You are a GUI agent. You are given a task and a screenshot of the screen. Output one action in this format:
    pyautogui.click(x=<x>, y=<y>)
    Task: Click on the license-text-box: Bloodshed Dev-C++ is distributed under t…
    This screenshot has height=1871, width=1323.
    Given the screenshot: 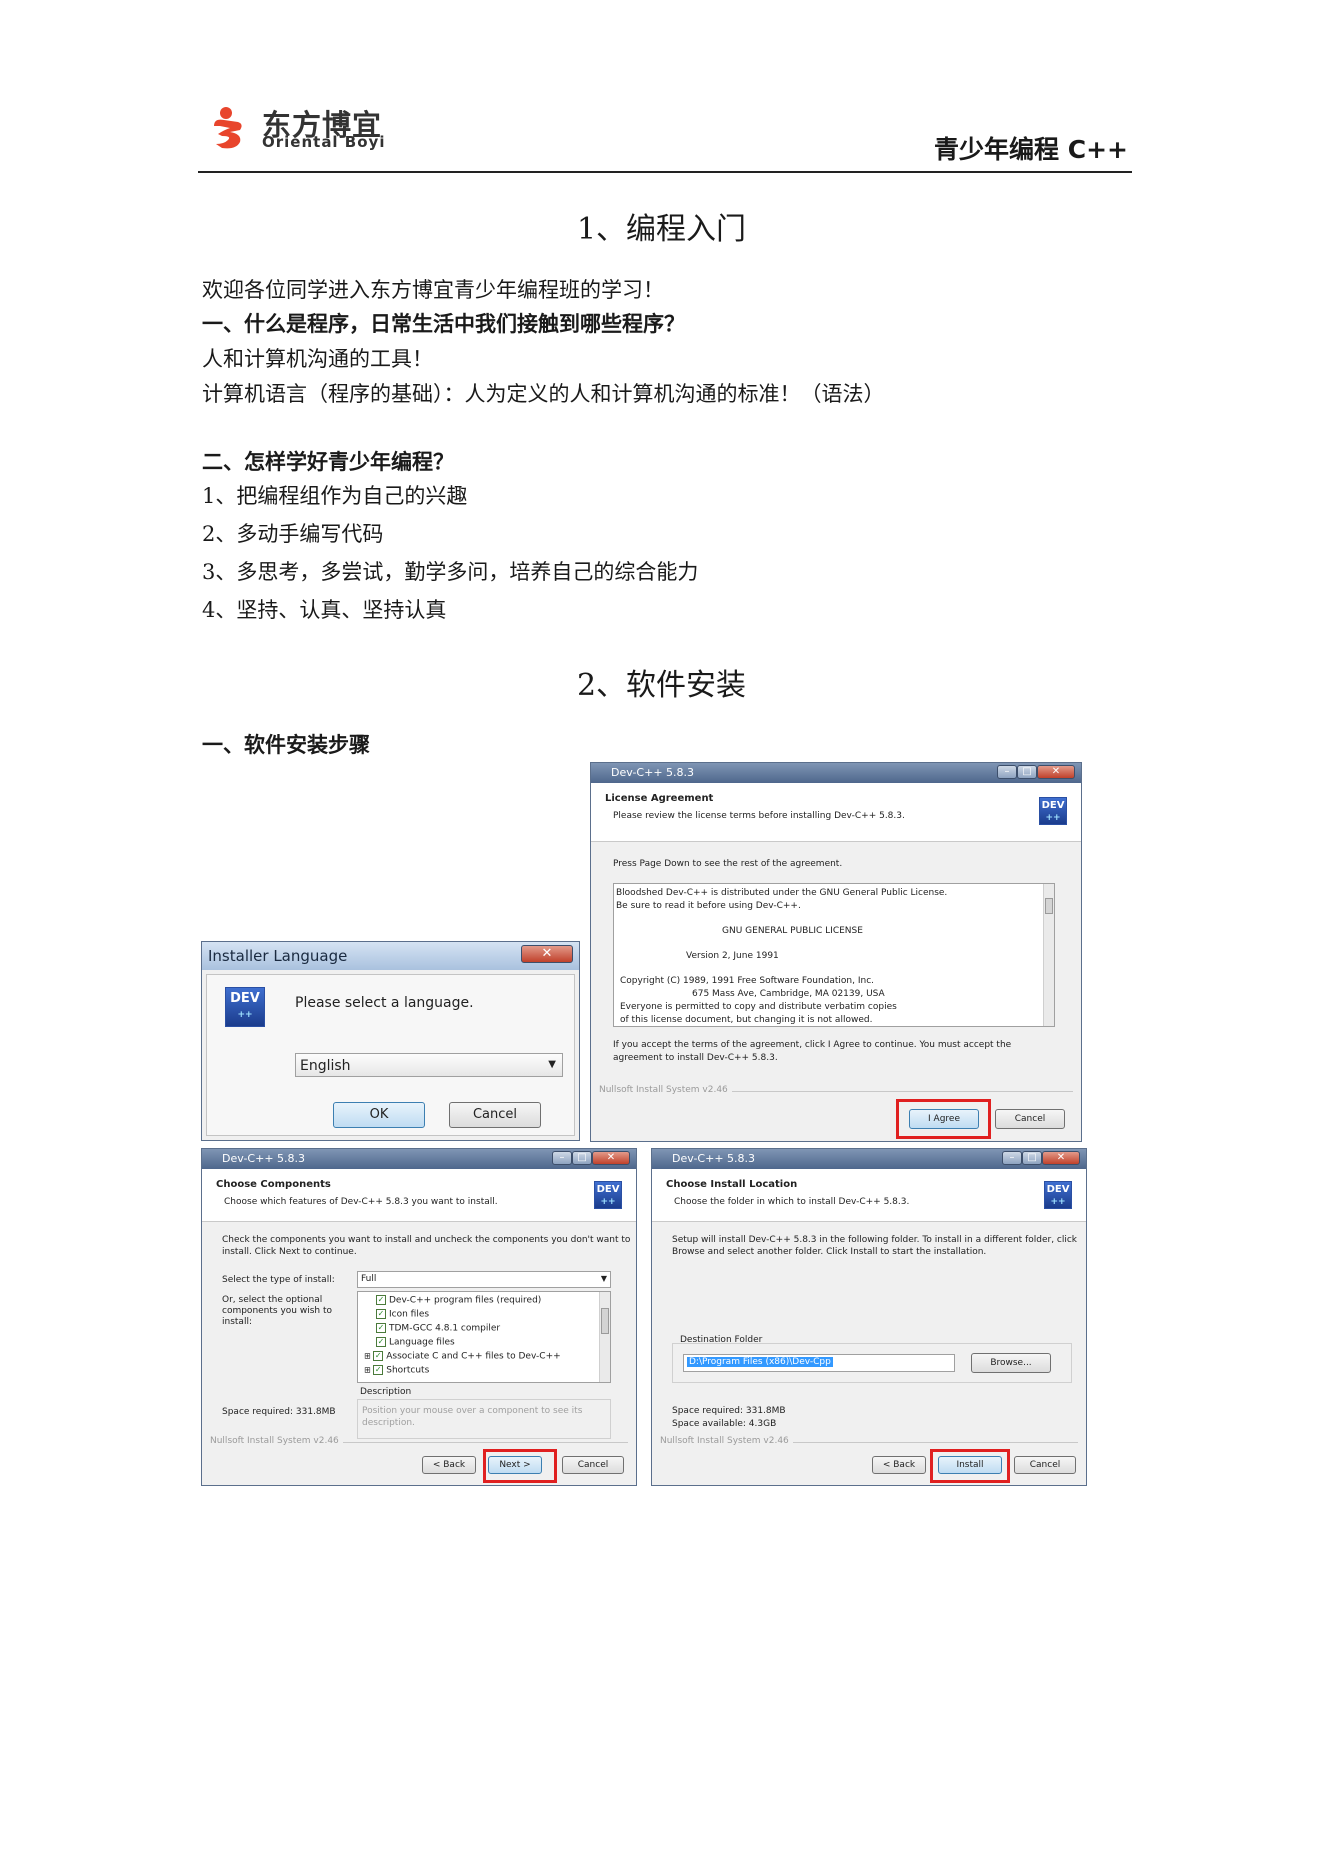 What is the action you would take?
    pyautogui.click(x=834, y=955)
    